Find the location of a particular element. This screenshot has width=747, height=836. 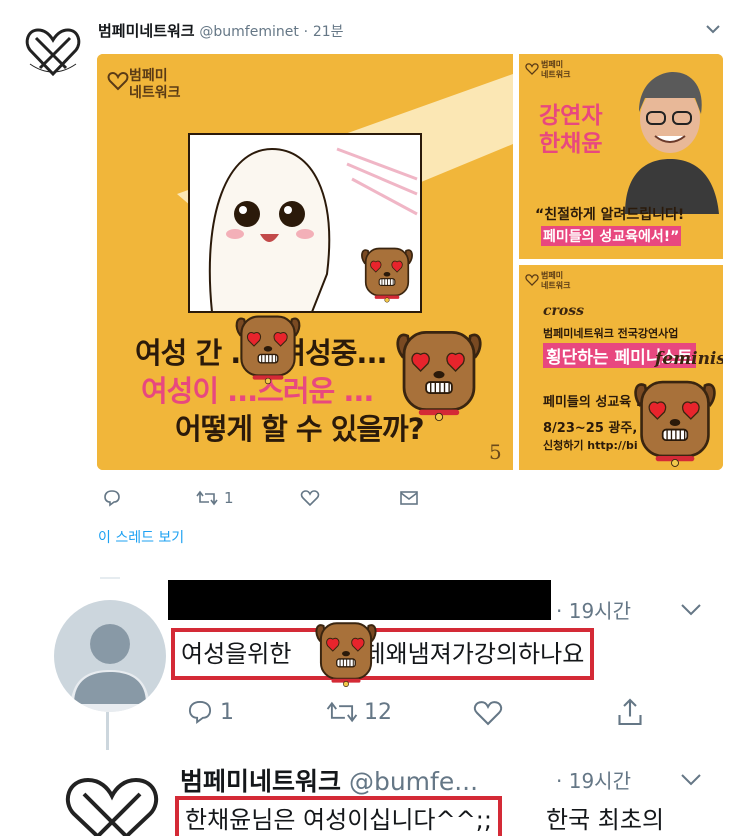

reply1-reply-count: 1 is located at coordinates (227, 712).